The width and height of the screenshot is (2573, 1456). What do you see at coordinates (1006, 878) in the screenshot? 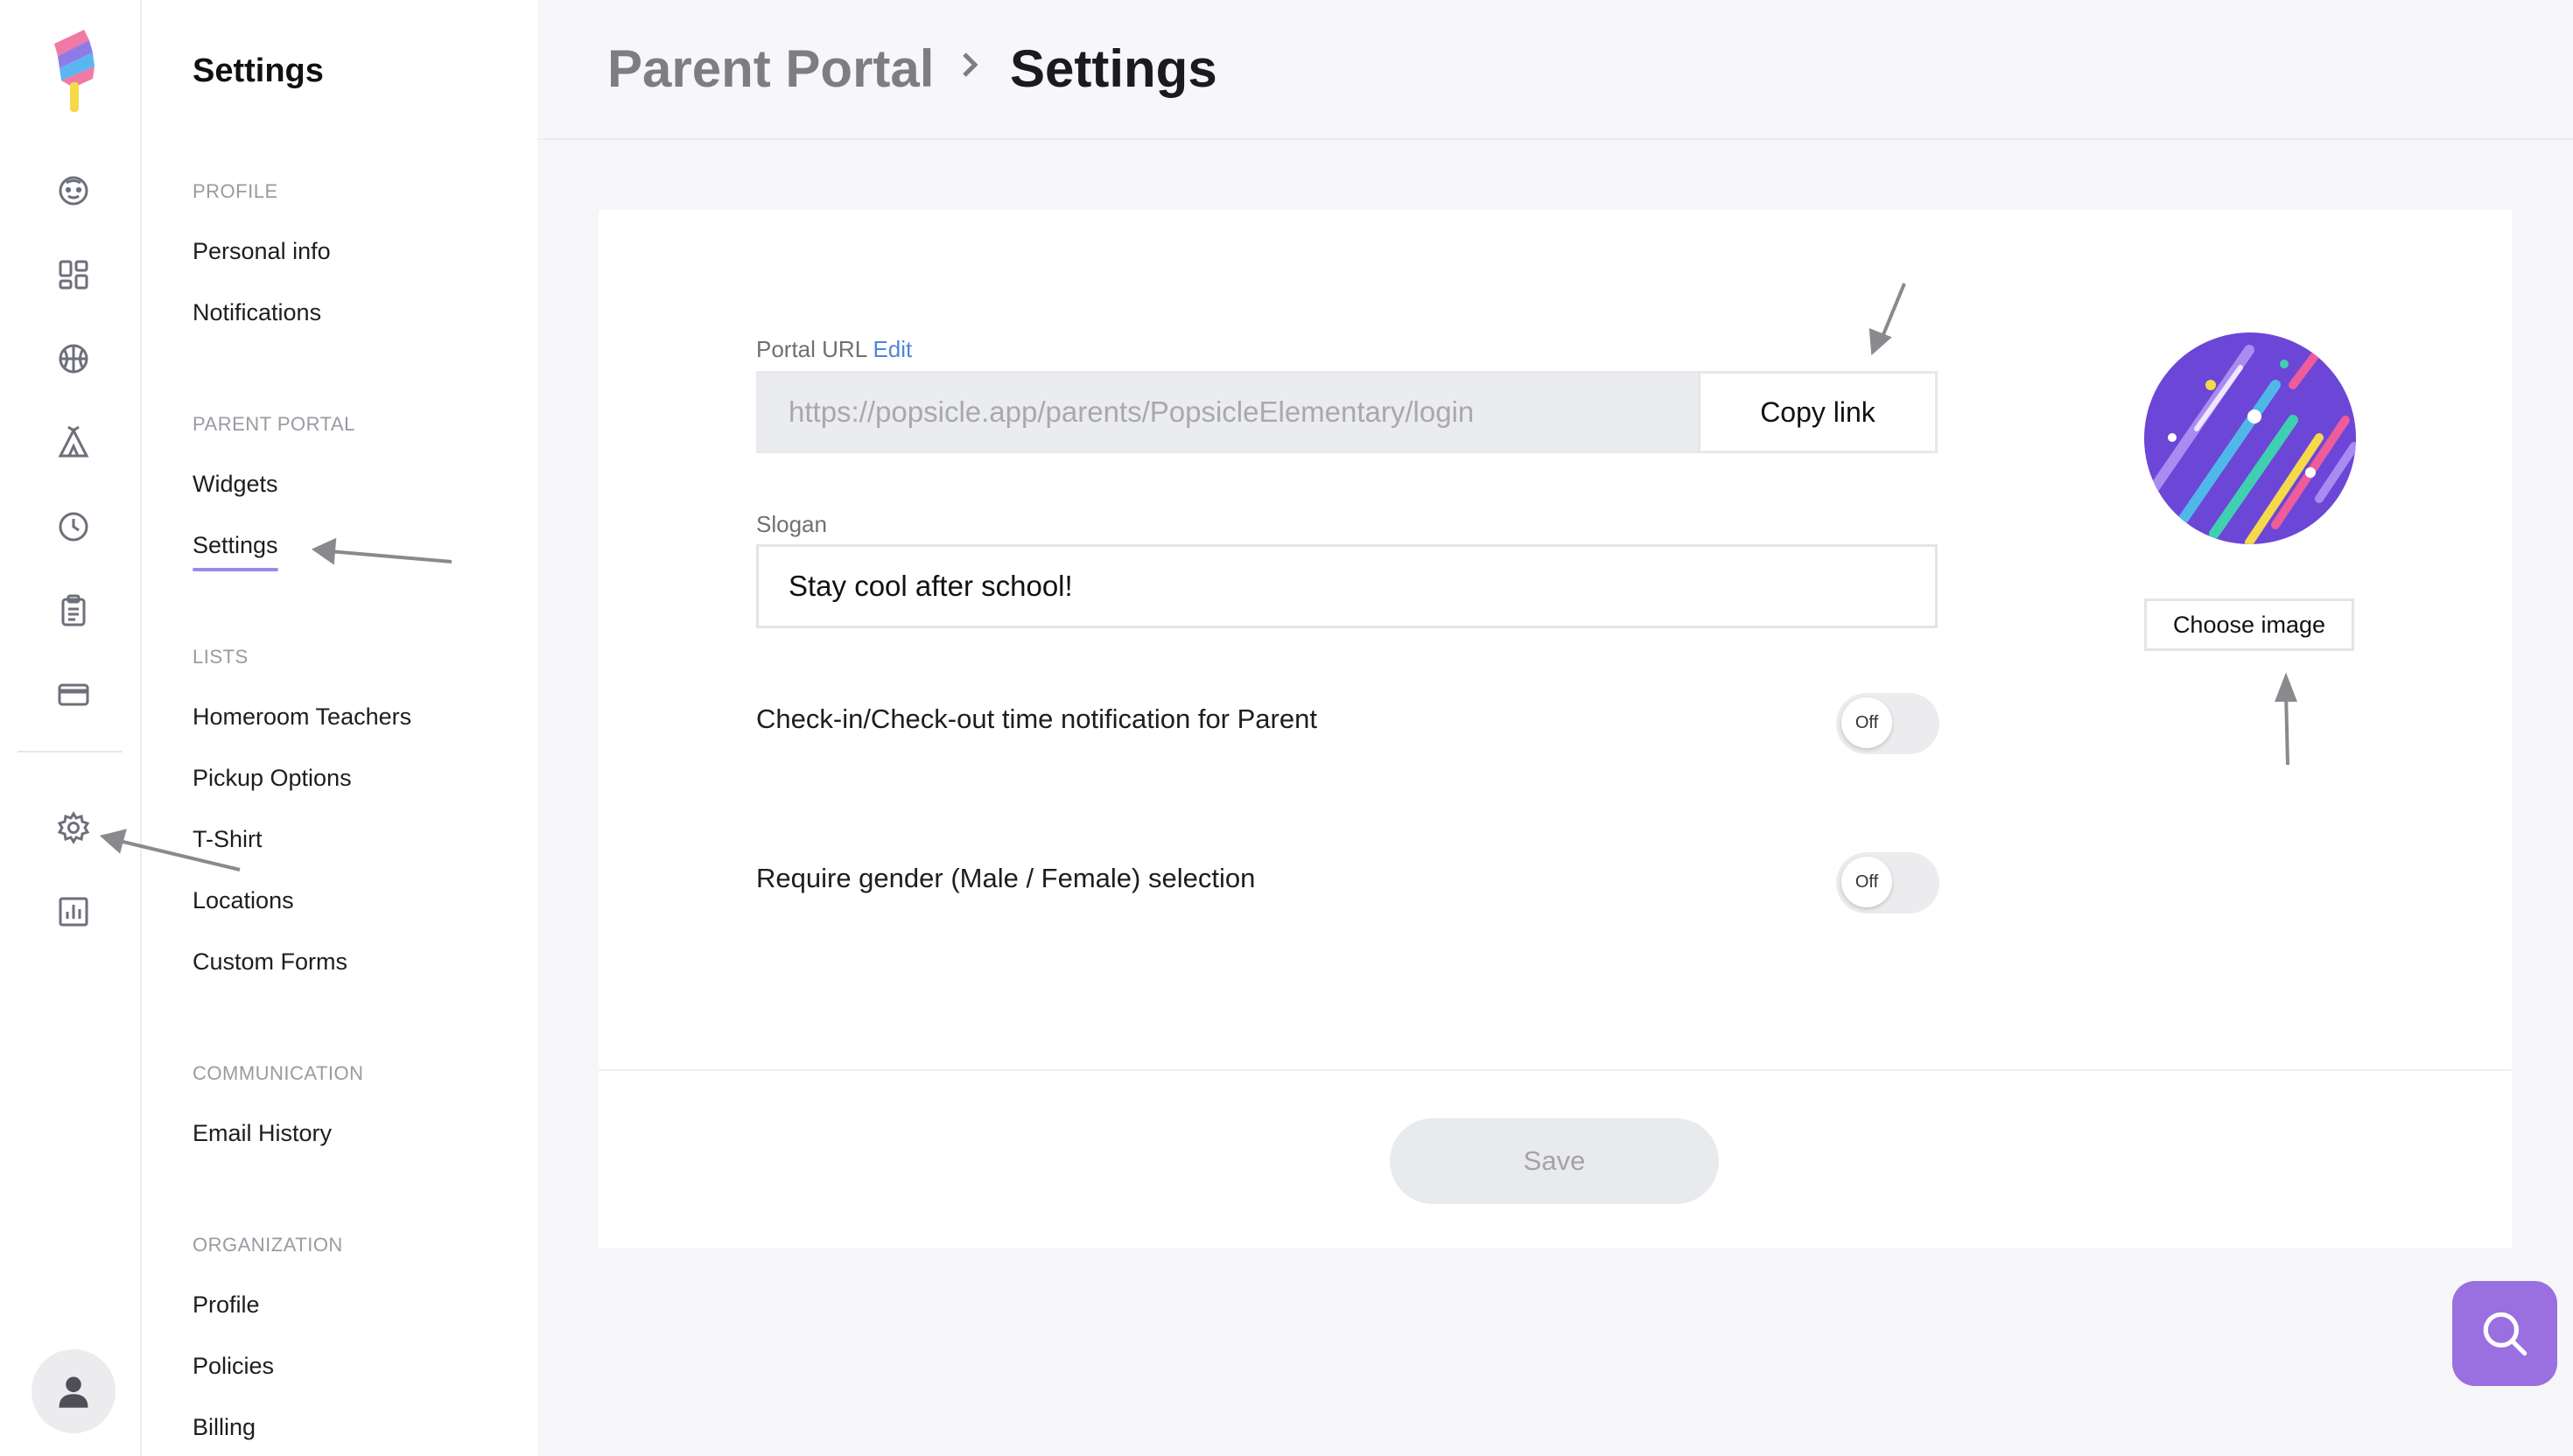
I see `gender-selection-label: Require gender (Male / Female) selection` at bounding box center [1006, 878].